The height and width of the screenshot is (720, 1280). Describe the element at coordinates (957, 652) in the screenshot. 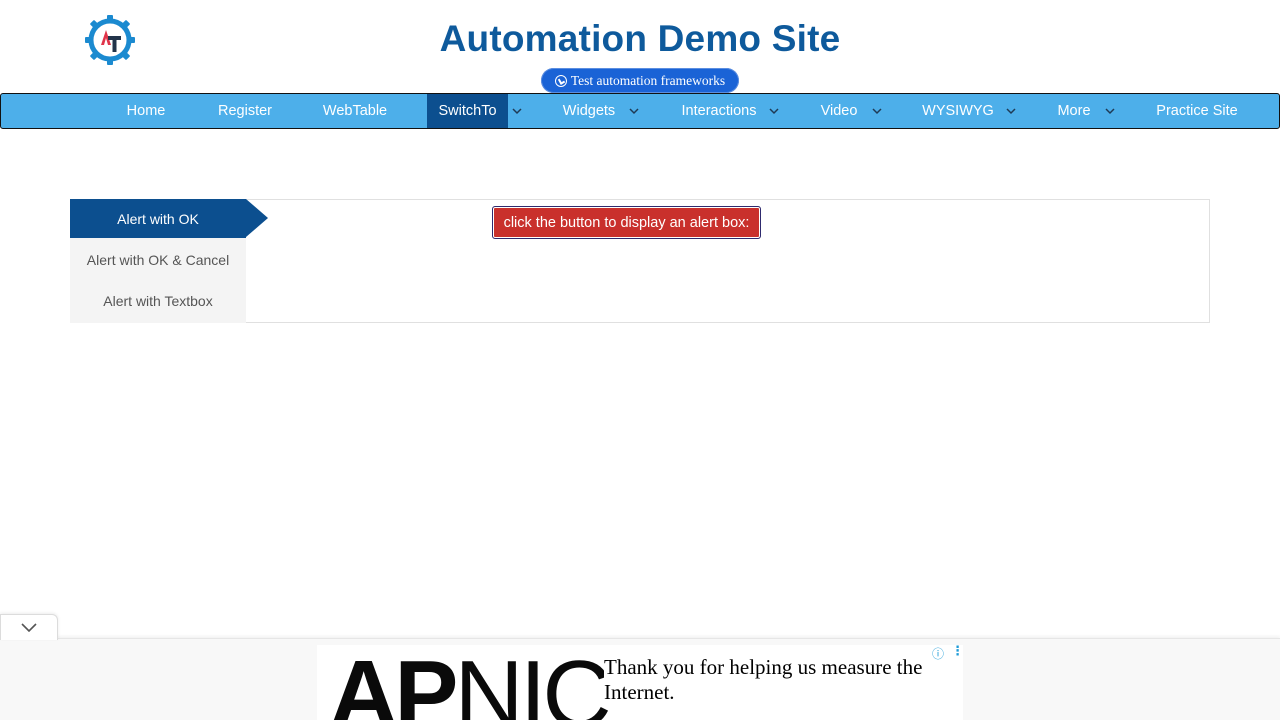

I see `vertical-dots-icon: ⋮` at that location.